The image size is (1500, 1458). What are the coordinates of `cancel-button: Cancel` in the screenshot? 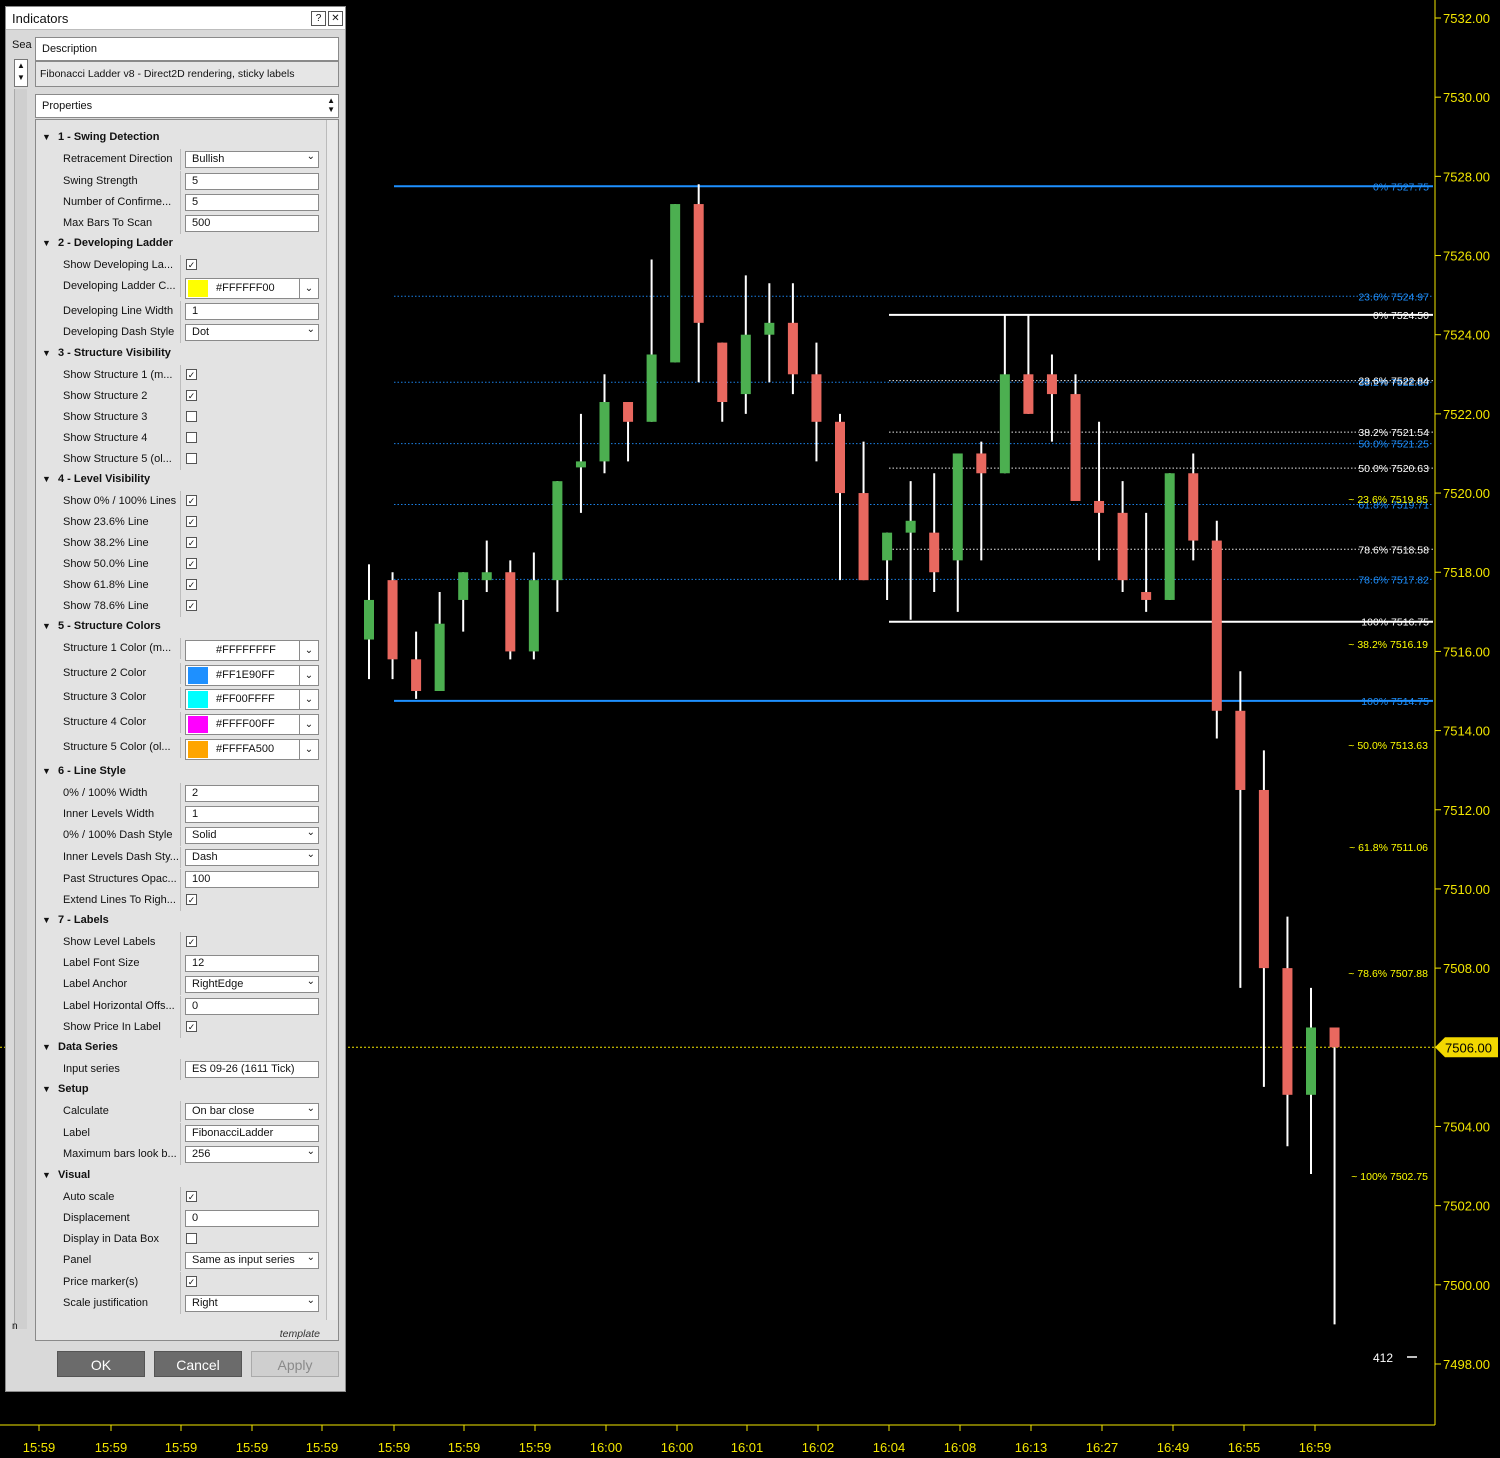 It's located at (198, 1364).